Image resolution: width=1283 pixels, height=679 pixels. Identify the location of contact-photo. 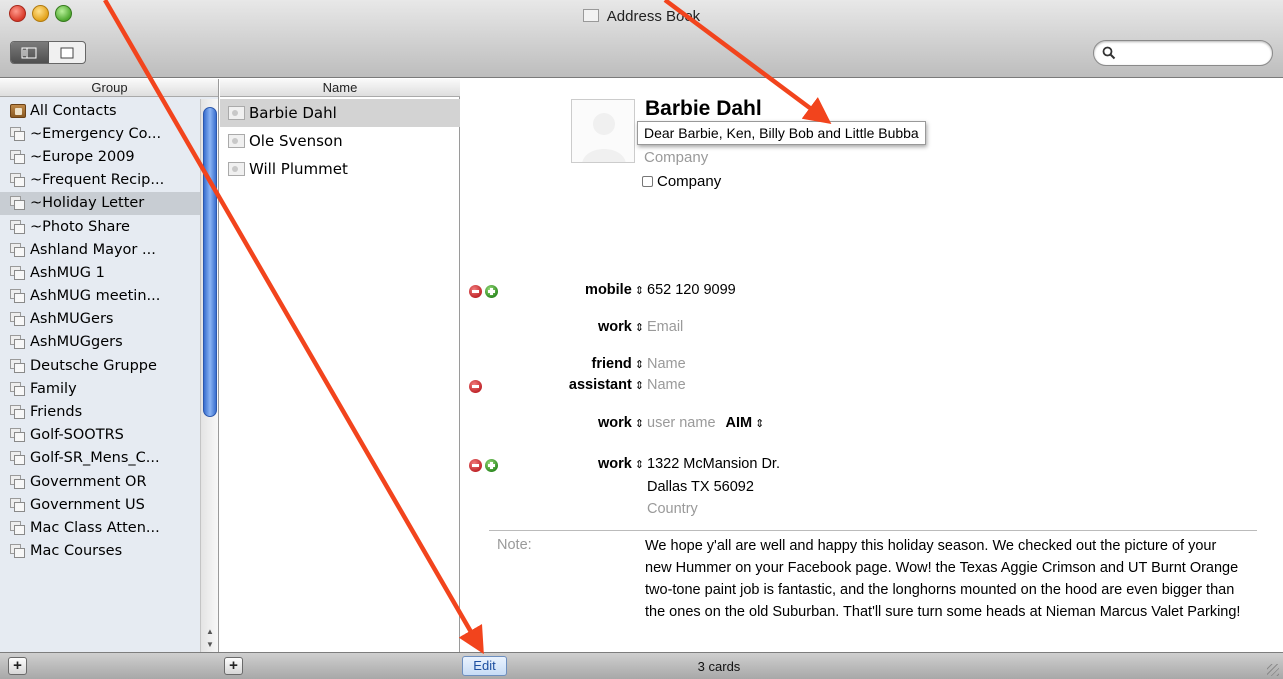
(603, 131).